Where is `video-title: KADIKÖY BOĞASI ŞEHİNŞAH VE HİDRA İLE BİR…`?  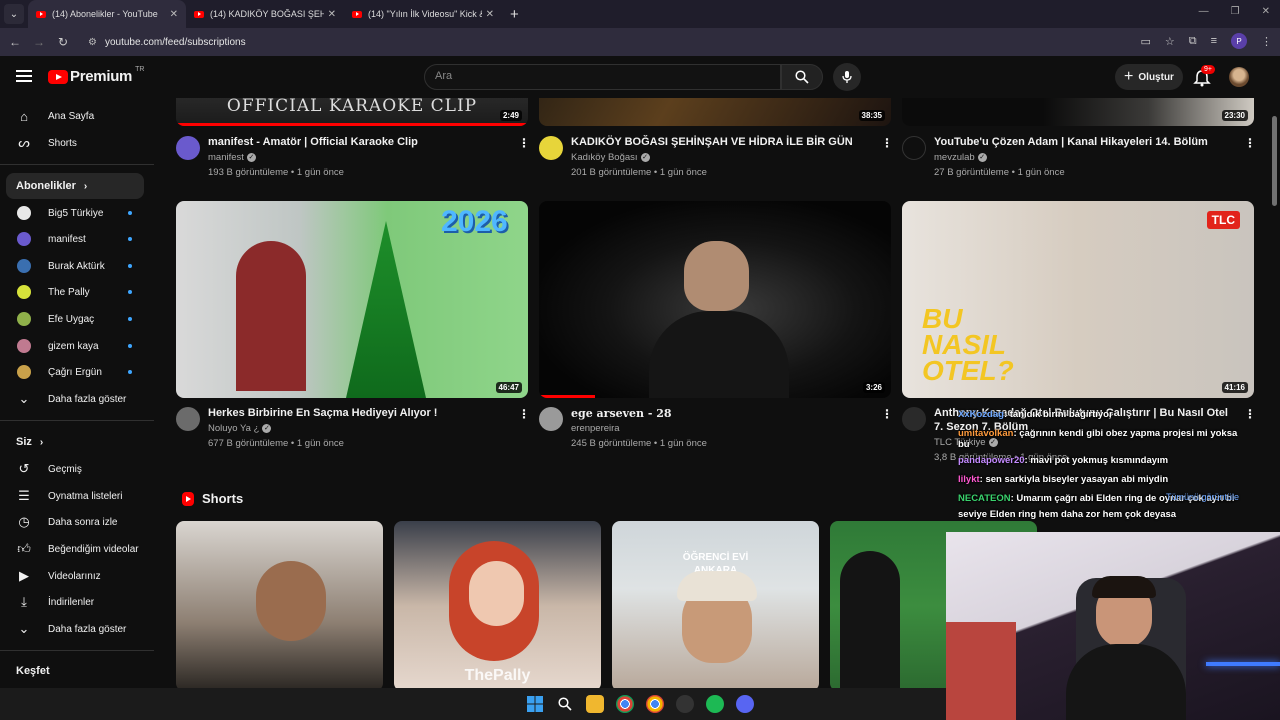 video-title: KADIKÖY BOĞASI ŞEHİNŞAH VE HİDRA İLE BİR… is located at coordinates (712, 142).